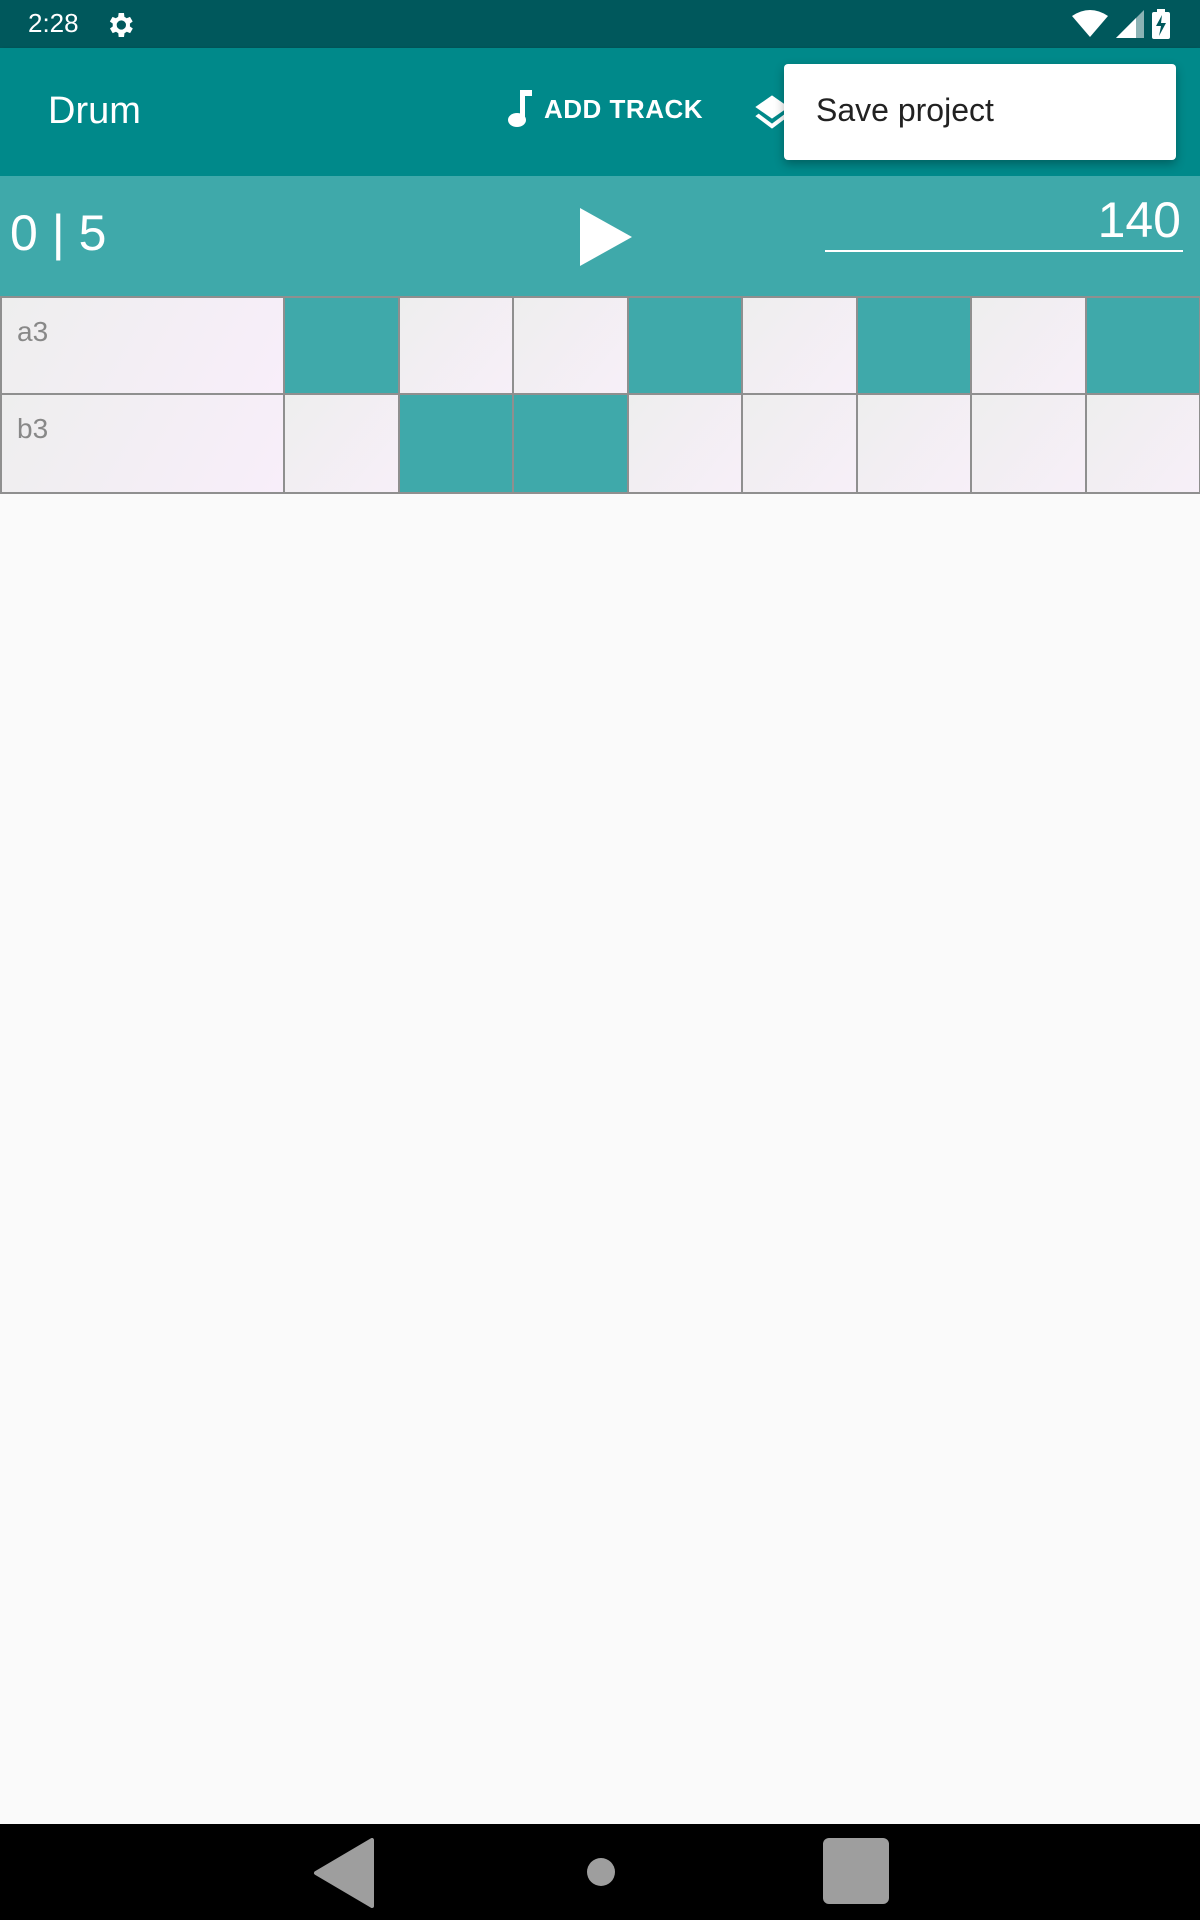 The height and width of the screenshot is (1920, 1200). I want to click on track-label: a3, so click(142, 345).